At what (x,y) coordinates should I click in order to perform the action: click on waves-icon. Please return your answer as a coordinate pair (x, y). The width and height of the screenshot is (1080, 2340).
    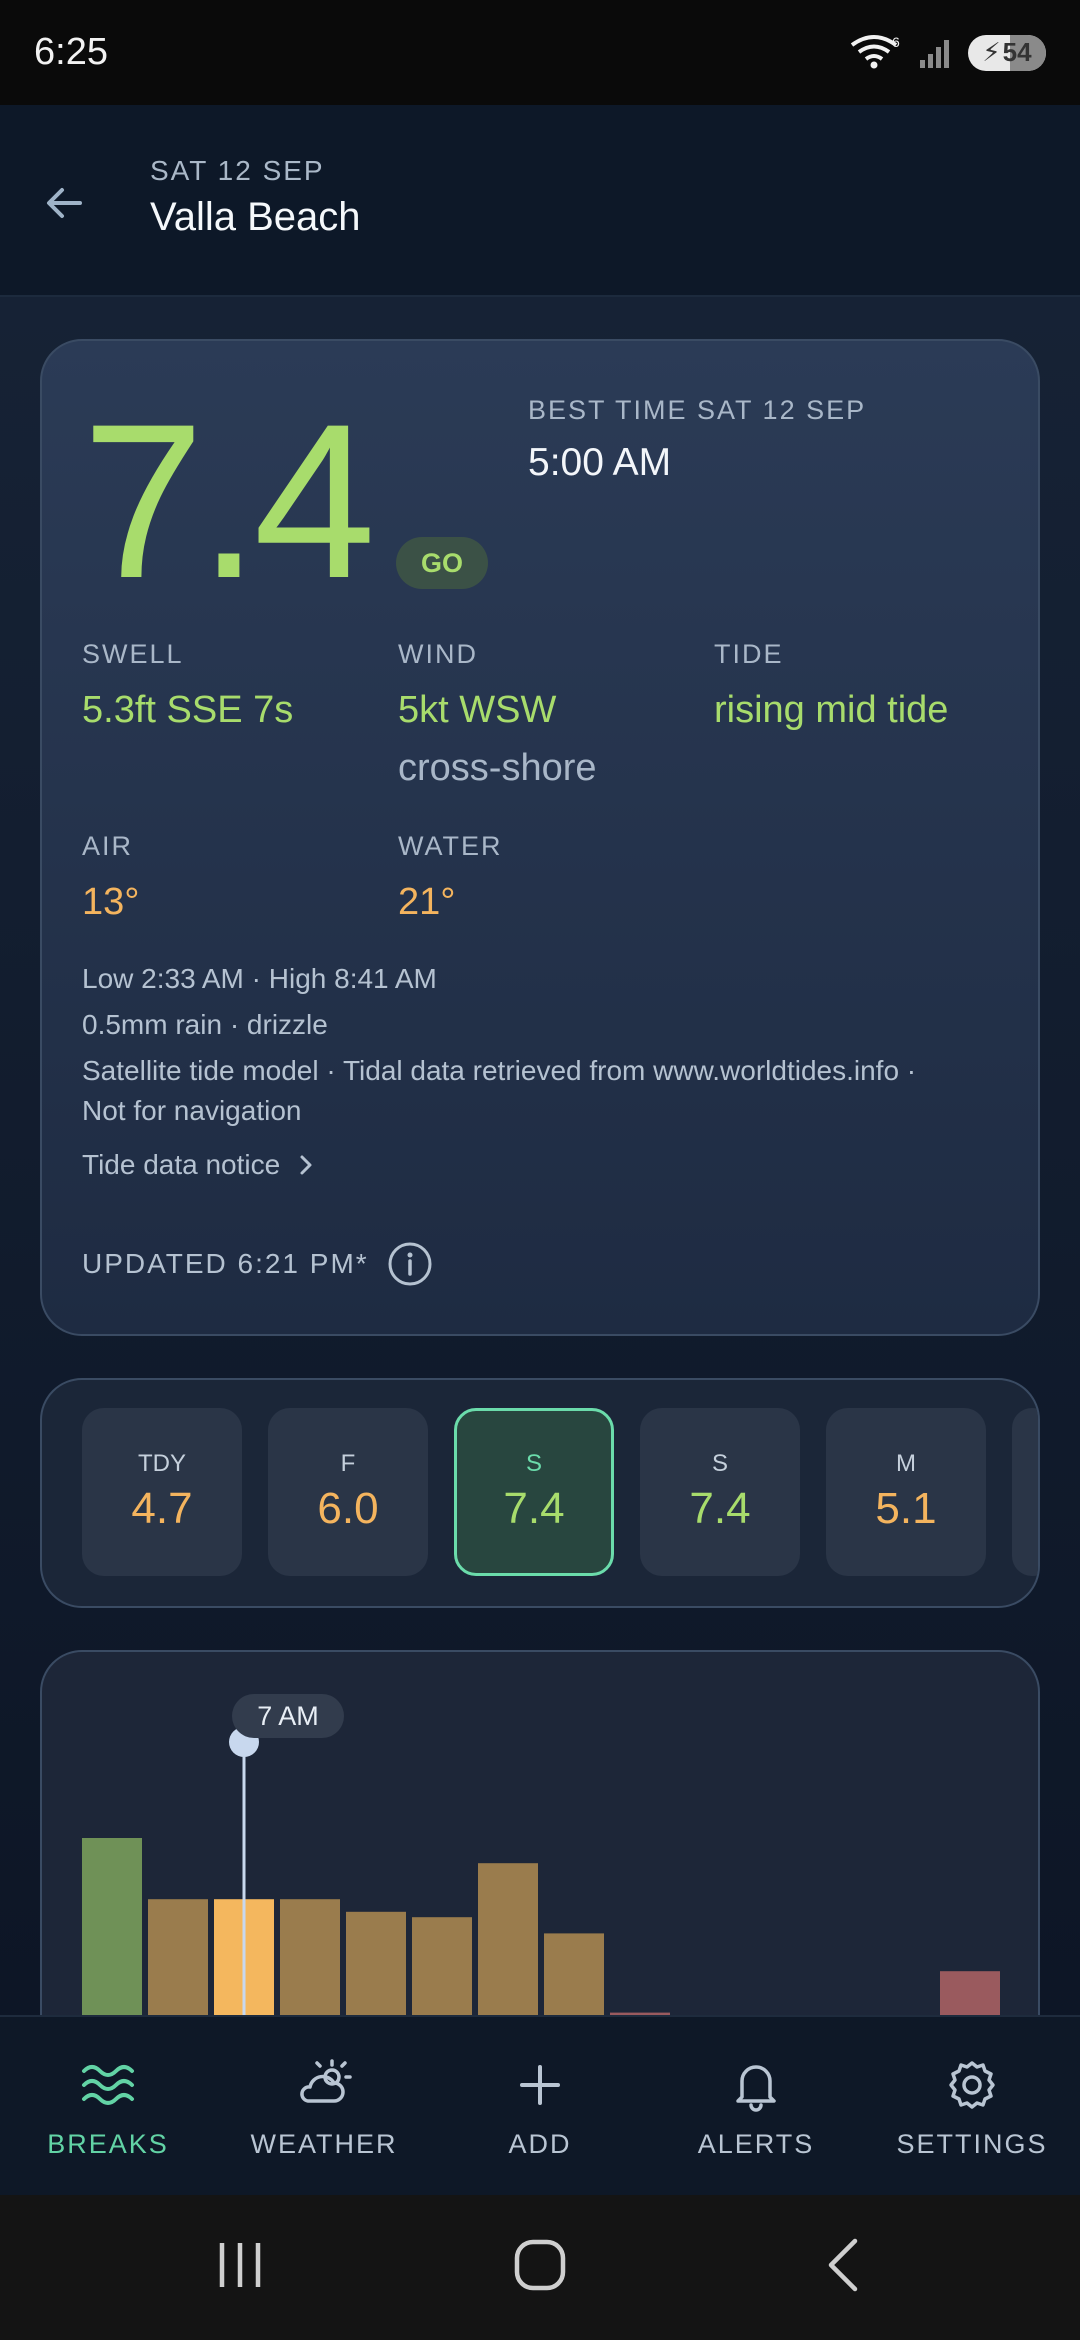
    Looking at the image, I should click on (108, 2085).